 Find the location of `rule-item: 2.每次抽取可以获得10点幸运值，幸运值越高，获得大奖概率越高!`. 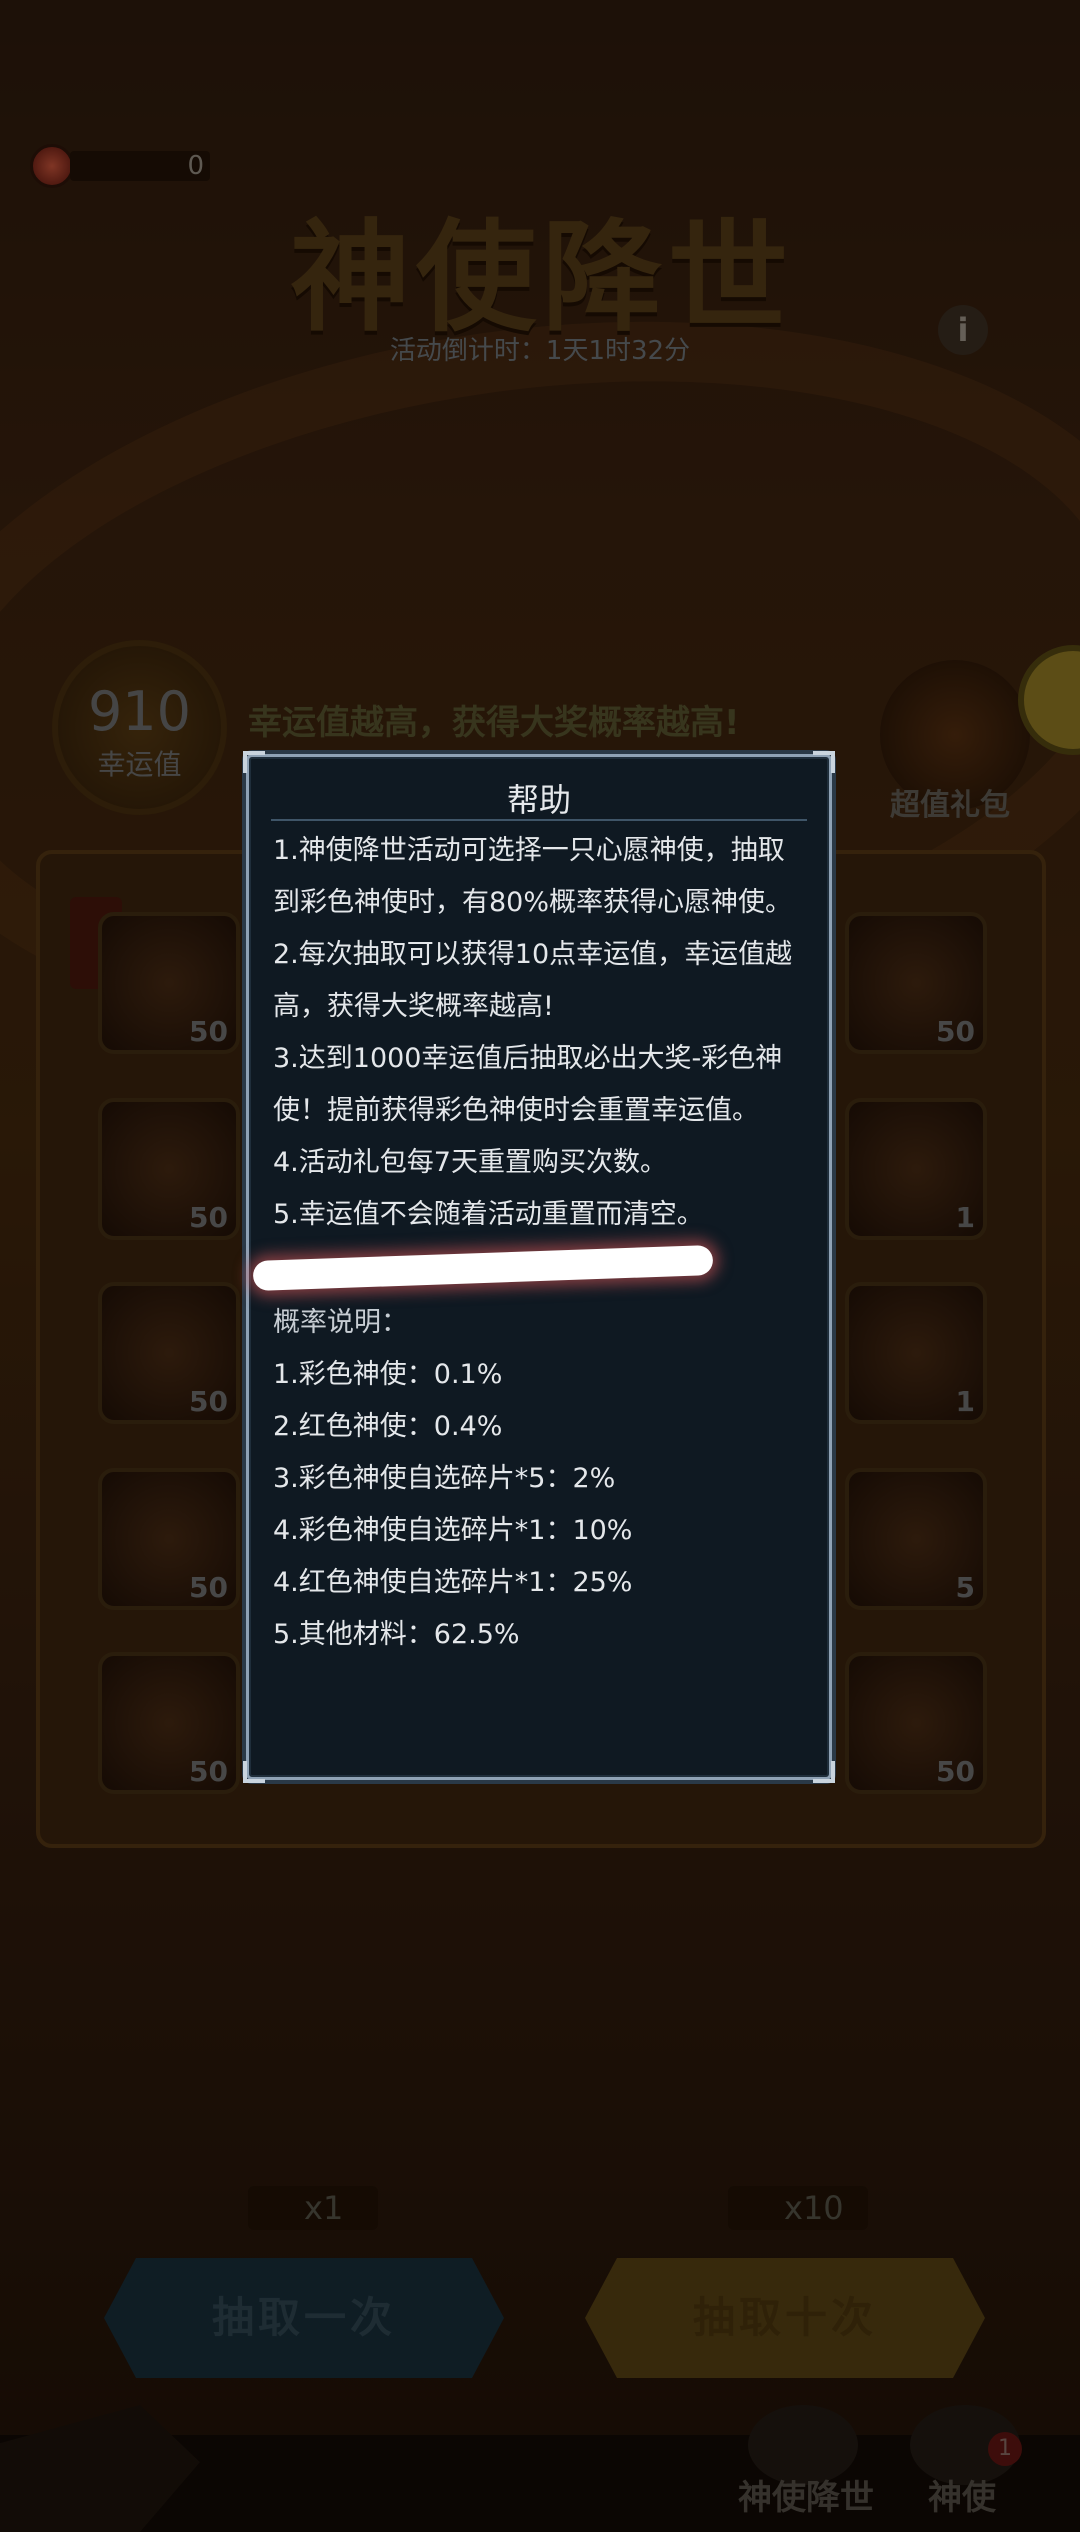

rule-item: 2.每次抽取可以获得10点幸运值，幸运值越高，获得大奖概率越高! is located at coordinates (533, 980).